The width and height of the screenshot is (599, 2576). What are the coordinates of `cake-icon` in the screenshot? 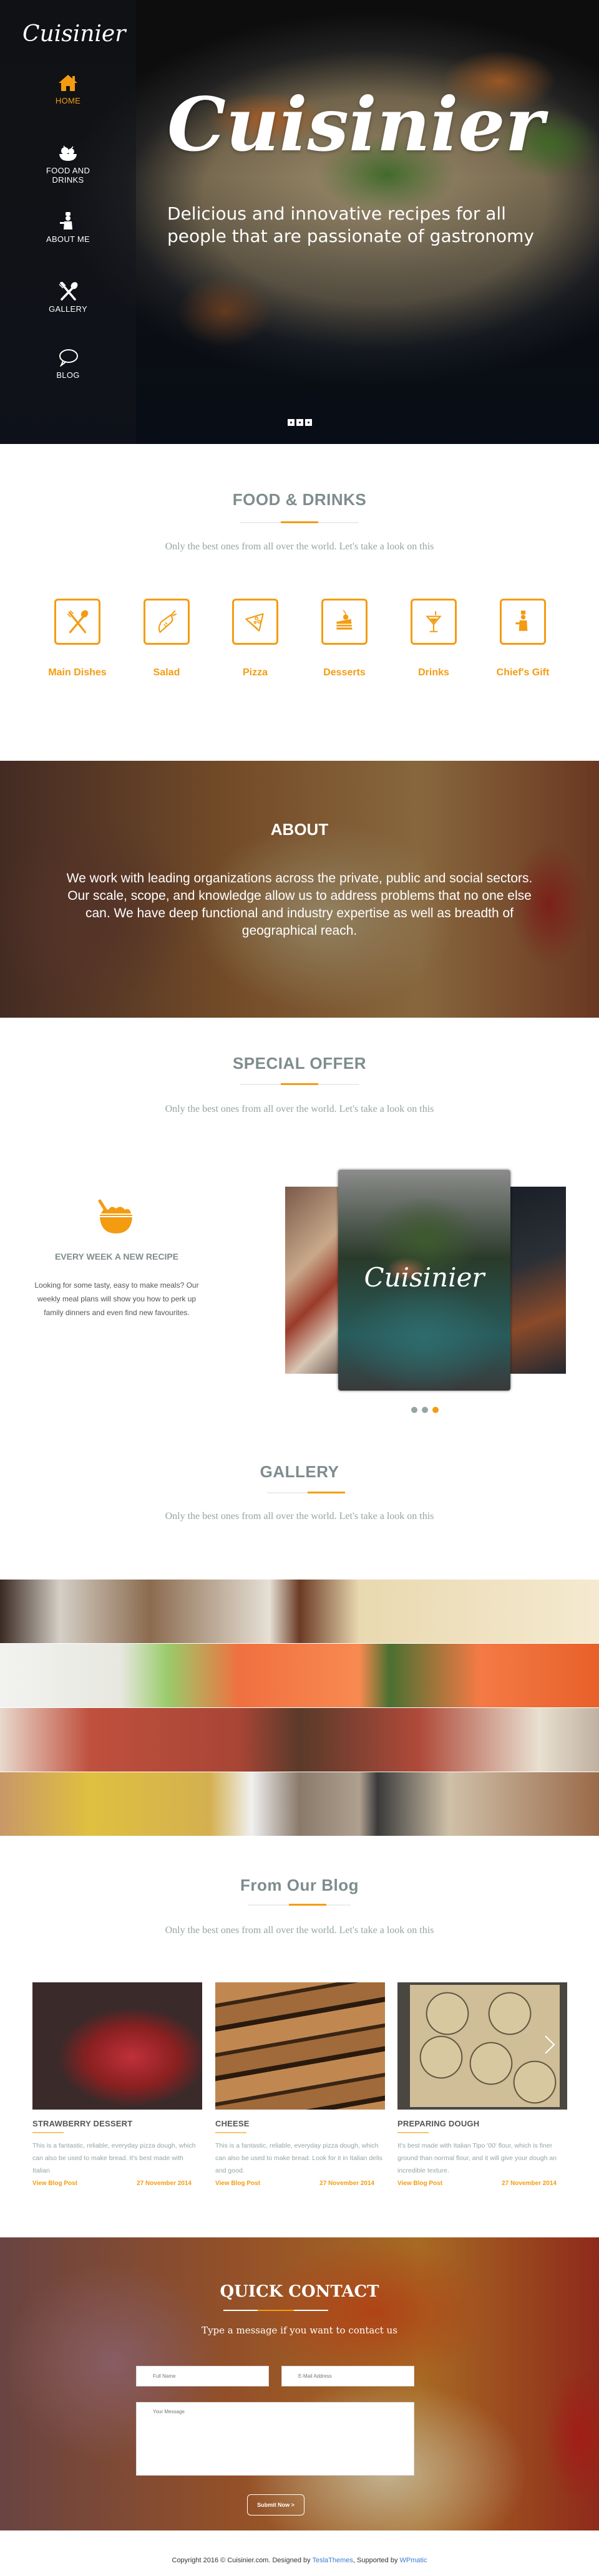 It's located at (344, 620).